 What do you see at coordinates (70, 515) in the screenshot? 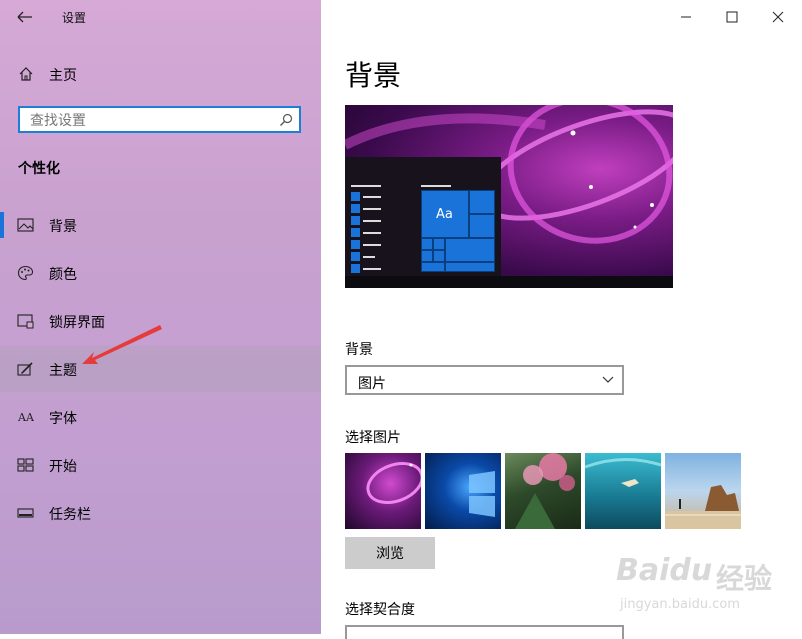
I see `sidebar-item-label: 任务栏` at bounding box center [70, 515].